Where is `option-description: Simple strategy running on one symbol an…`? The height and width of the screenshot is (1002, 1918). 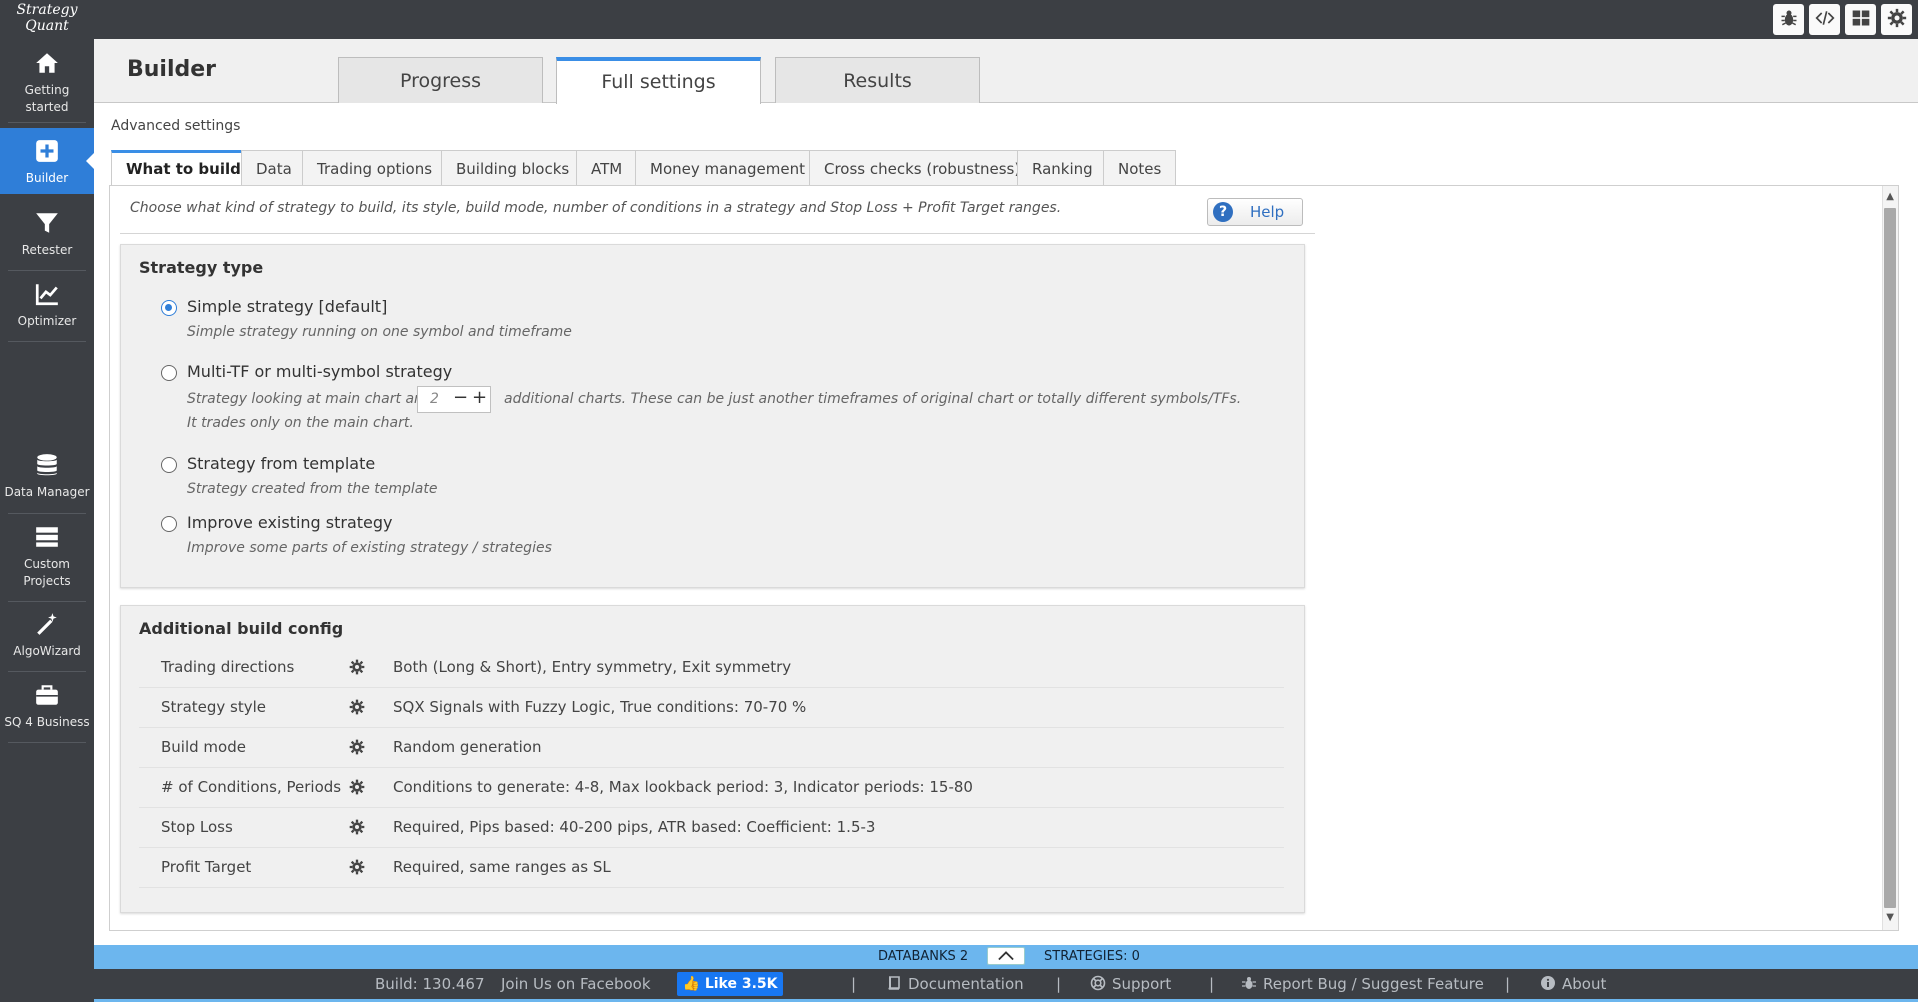 option-description: Simple strategy running on one symbol an… is located at coordinates (379, 332).